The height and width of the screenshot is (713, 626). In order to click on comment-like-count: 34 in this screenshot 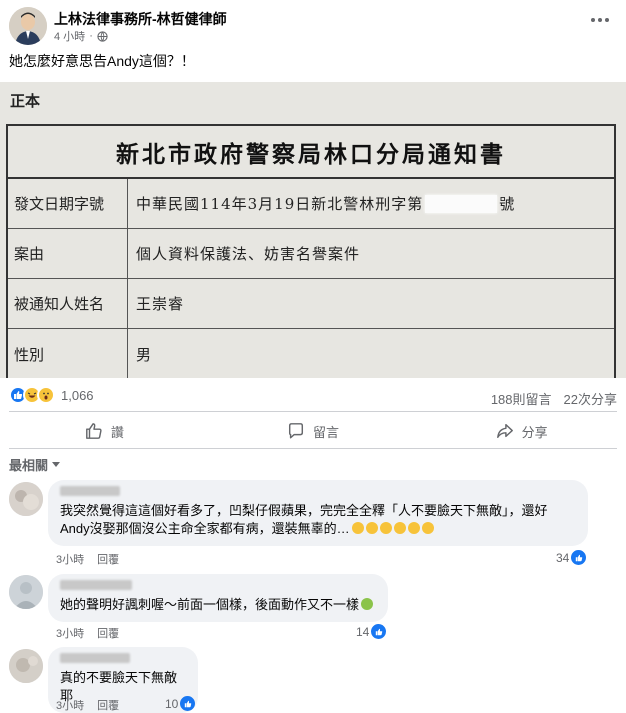, I will do `click(571, 557)`.